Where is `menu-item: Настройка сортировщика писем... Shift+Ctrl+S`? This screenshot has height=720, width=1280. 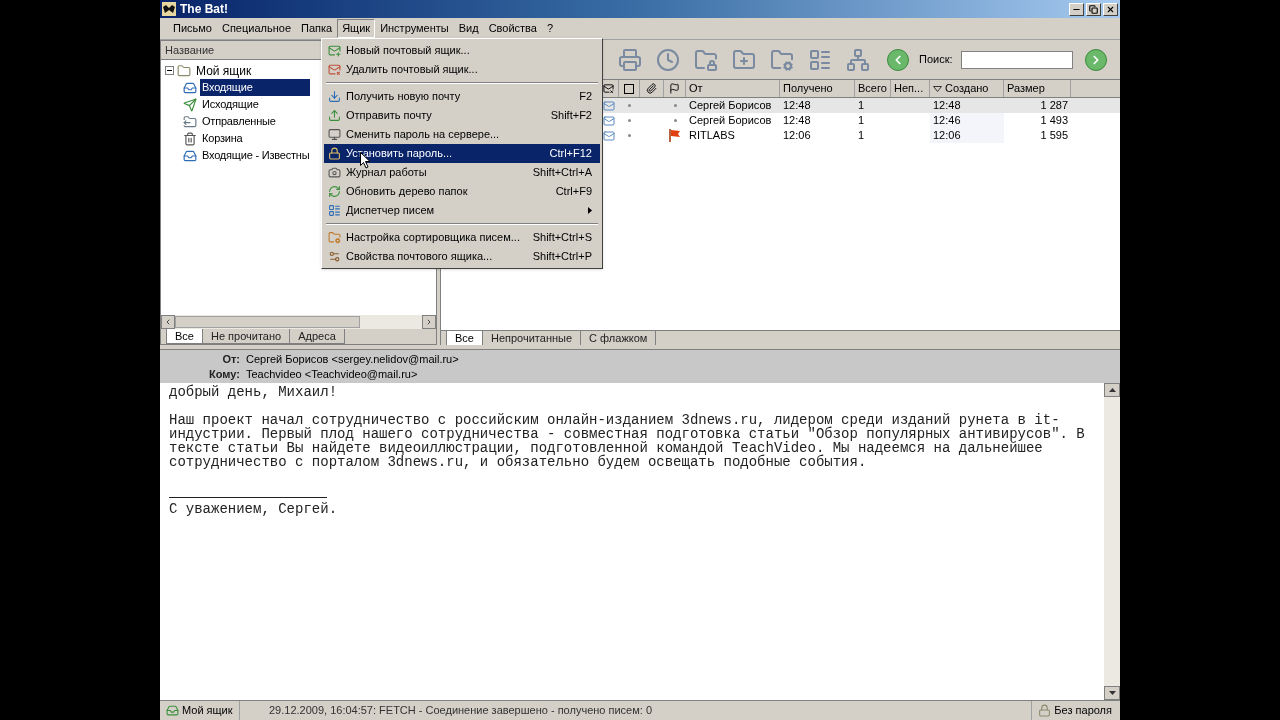 menu-item: Настройка сортировщика писем... Shift+Ctrl+S is located at coordinates (462, 237).